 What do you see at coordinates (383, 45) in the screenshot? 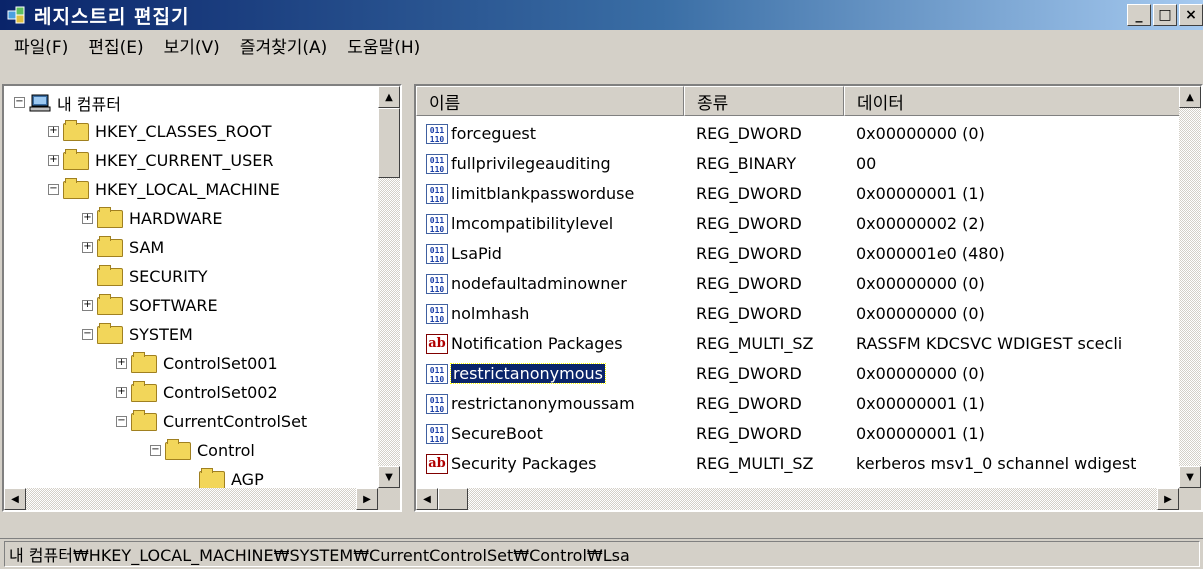
I see `menu-help: 도움말(H)` at bounding box center [383, 45].